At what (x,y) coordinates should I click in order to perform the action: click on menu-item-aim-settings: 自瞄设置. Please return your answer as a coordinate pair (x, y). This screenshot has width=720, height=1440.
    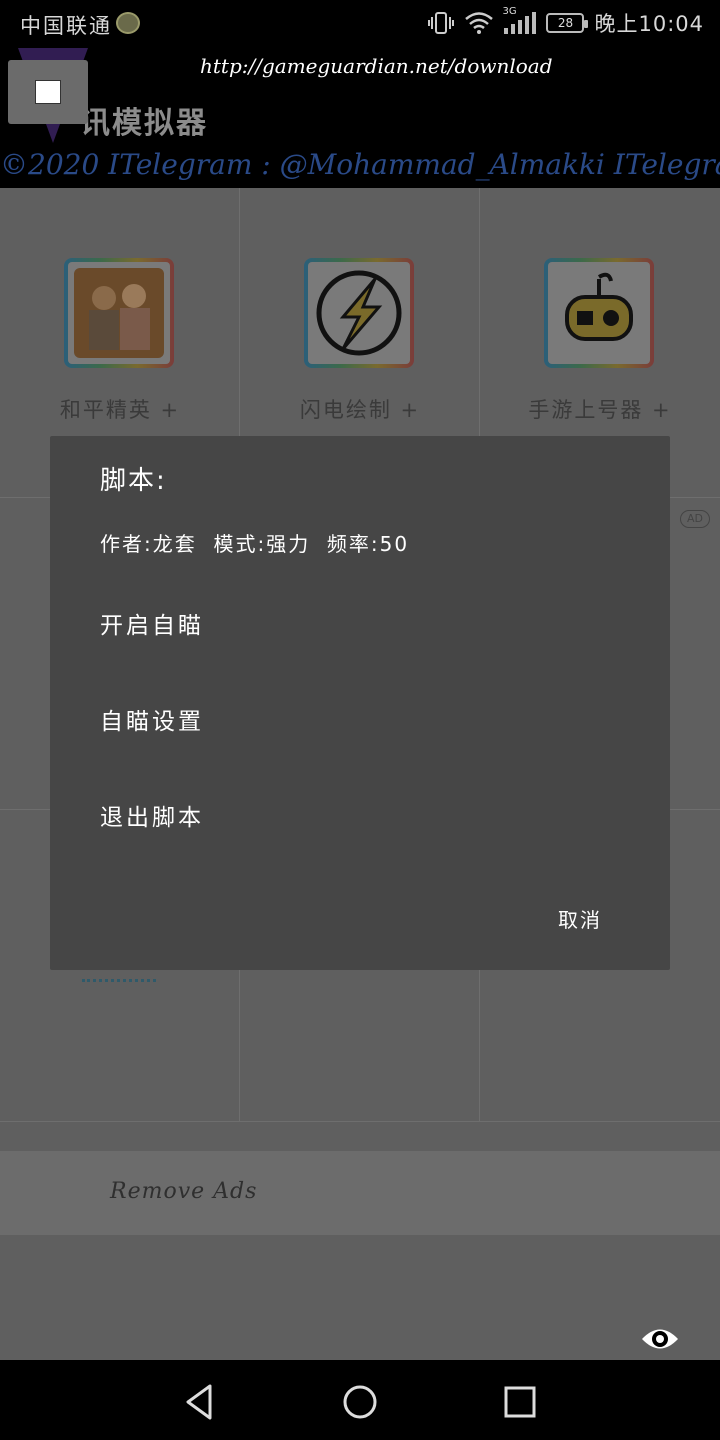
    Looking at the image, I should click on (152, 719).